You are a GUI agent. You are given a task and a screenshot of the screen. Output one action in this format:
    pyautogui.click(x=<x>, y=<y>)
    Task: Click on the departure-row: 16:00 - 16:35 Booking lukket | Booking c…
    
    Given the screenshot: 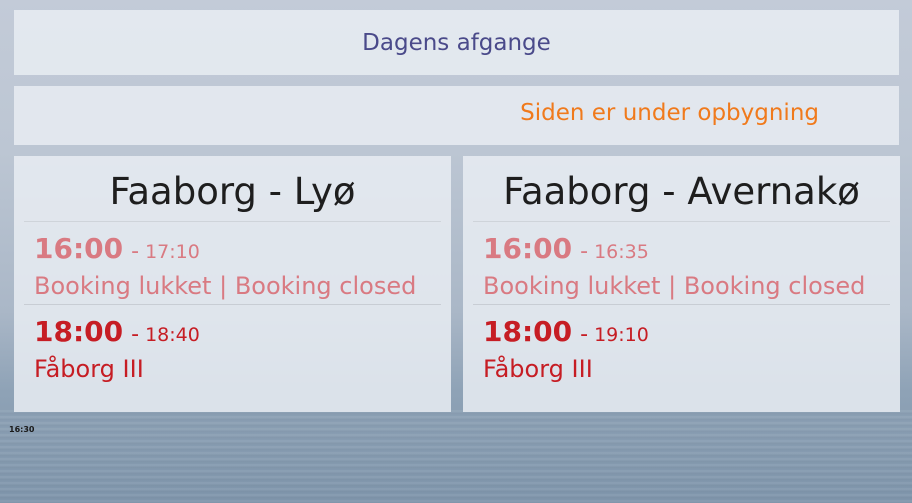 What is the action you would take?
    pyautogui.click(x=681, y=263)
    